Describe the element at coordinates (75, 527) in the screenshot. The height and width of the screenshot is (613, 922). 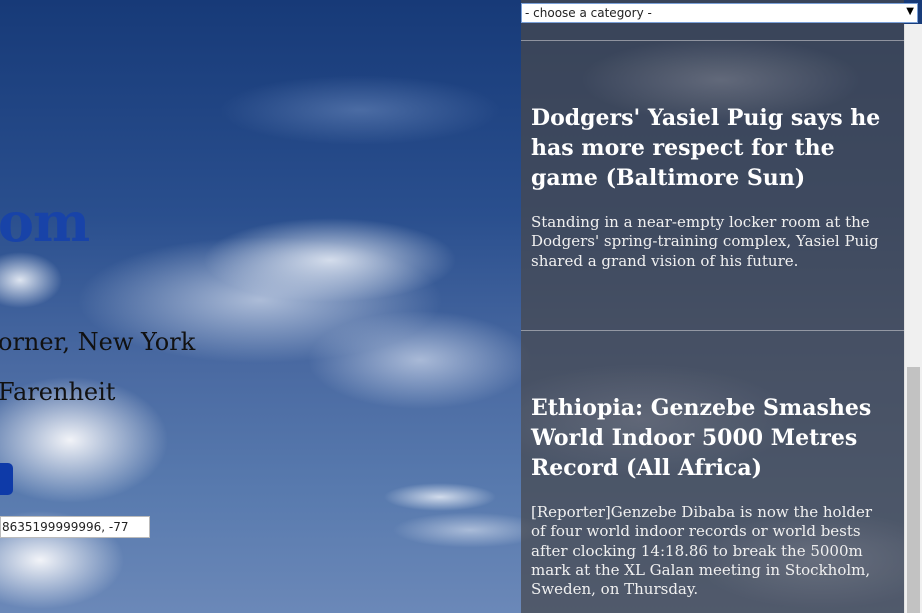
I see `coordinates-field: 8635199999996, -77` at that location.